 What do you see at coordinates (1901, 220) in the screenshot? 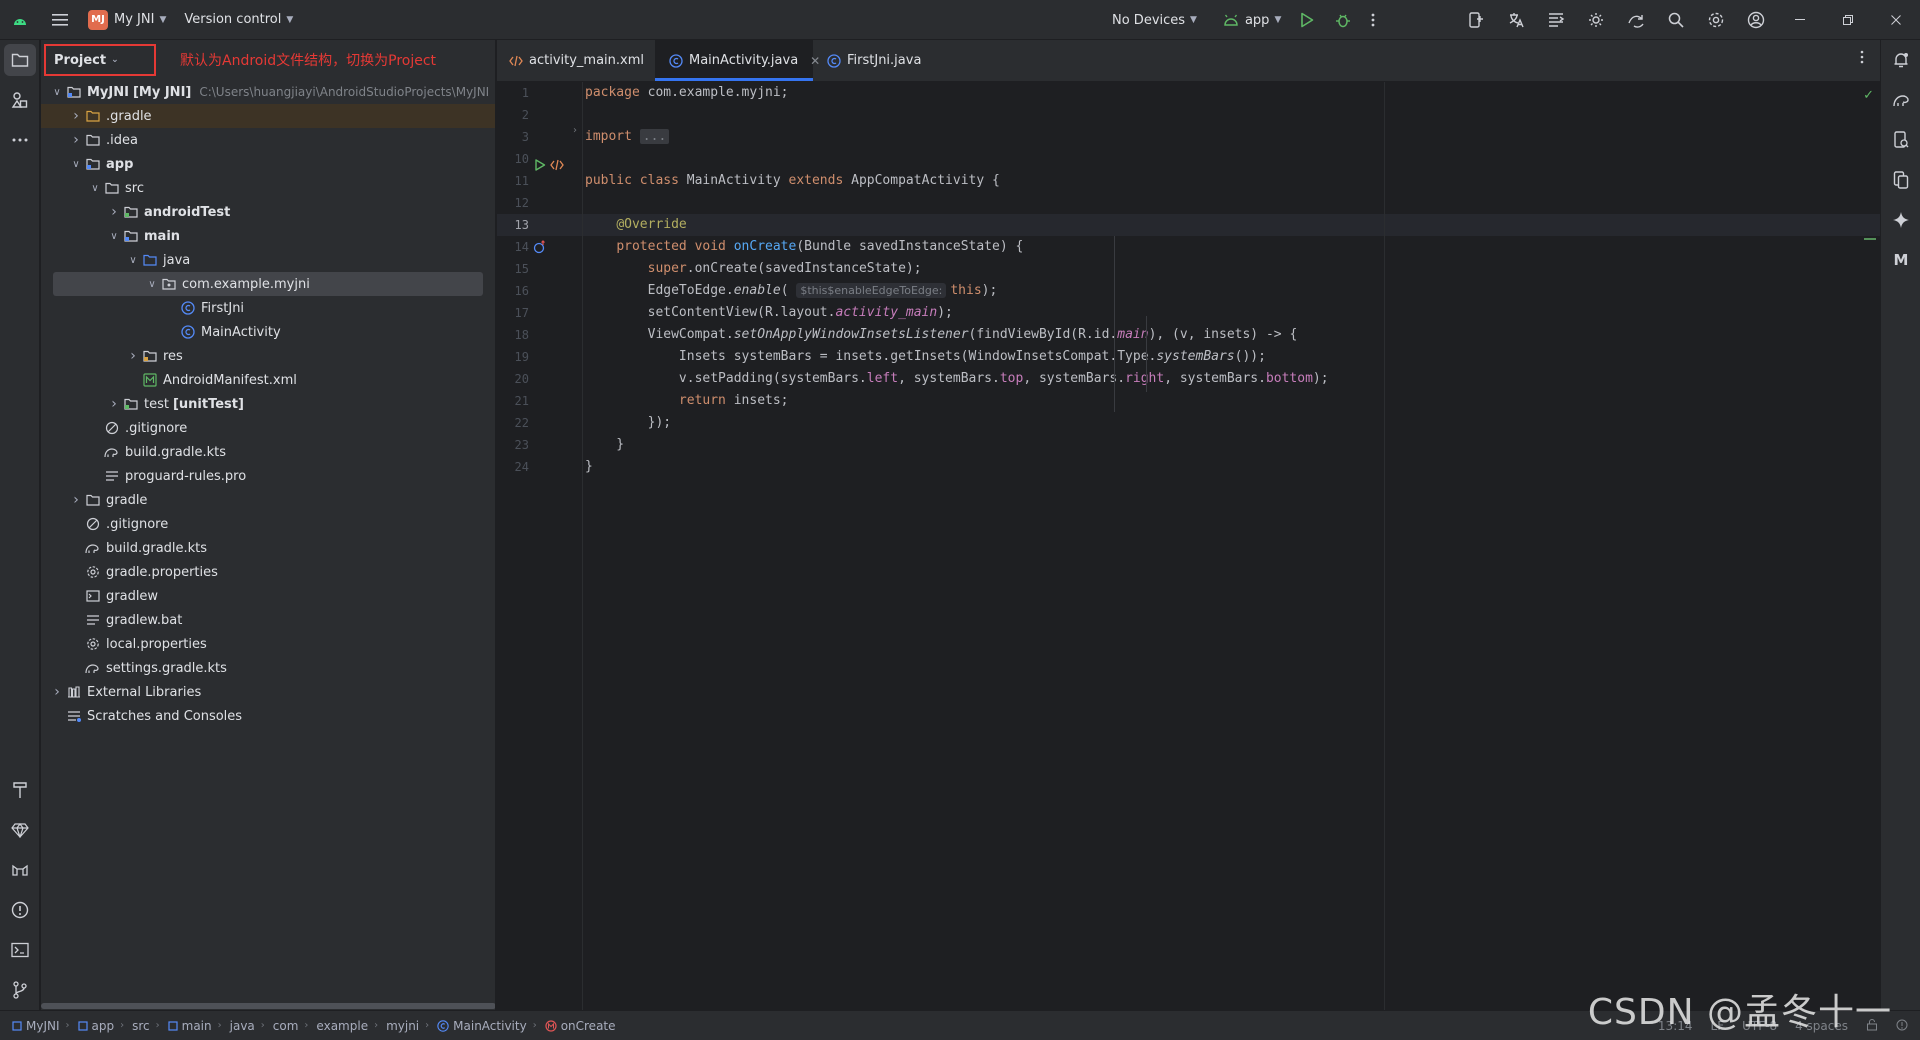
I see `gemini-sparkle-icon` at bounding box center [1901, 220].